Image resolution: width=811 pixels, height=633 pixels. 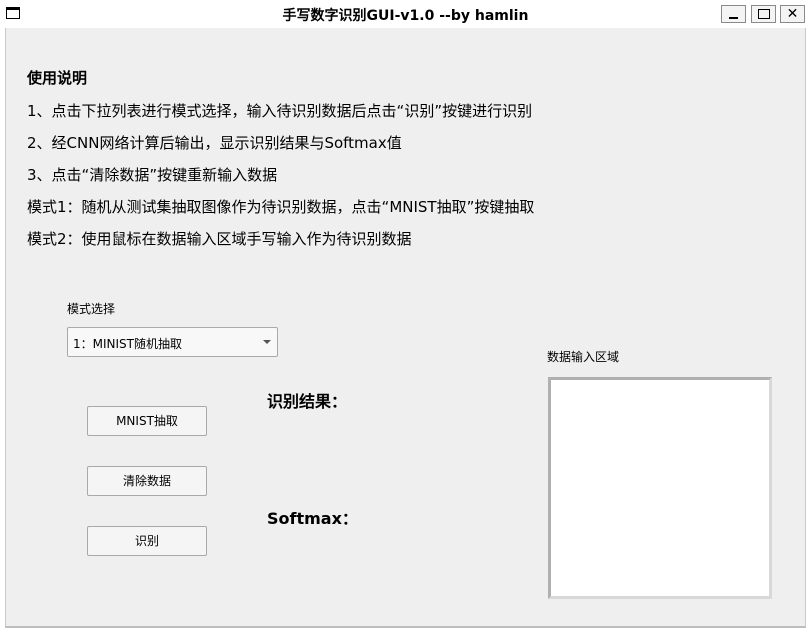 I want to click on close-icon: ✕, so click(x=792, y=14).